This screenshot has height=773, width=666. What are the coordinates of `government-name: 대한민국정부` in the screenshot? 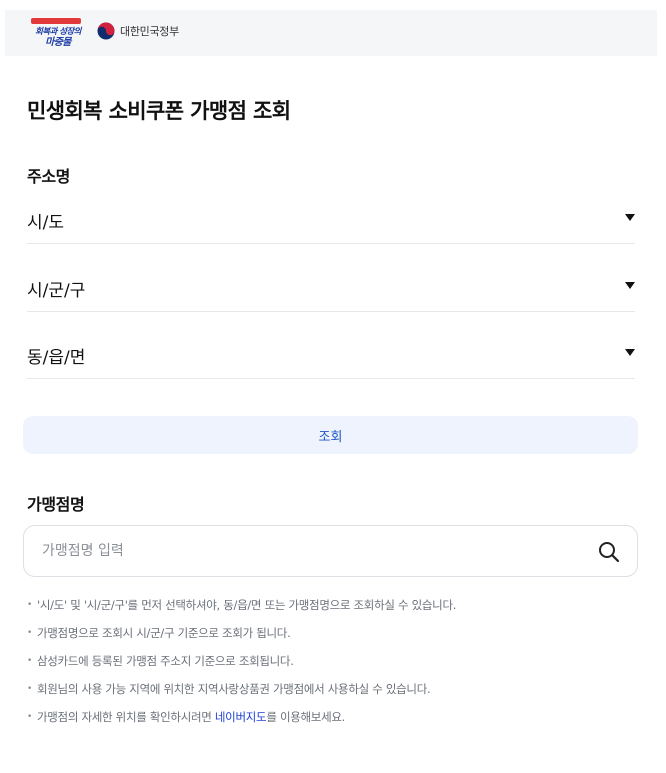 It's located at (149, 31).